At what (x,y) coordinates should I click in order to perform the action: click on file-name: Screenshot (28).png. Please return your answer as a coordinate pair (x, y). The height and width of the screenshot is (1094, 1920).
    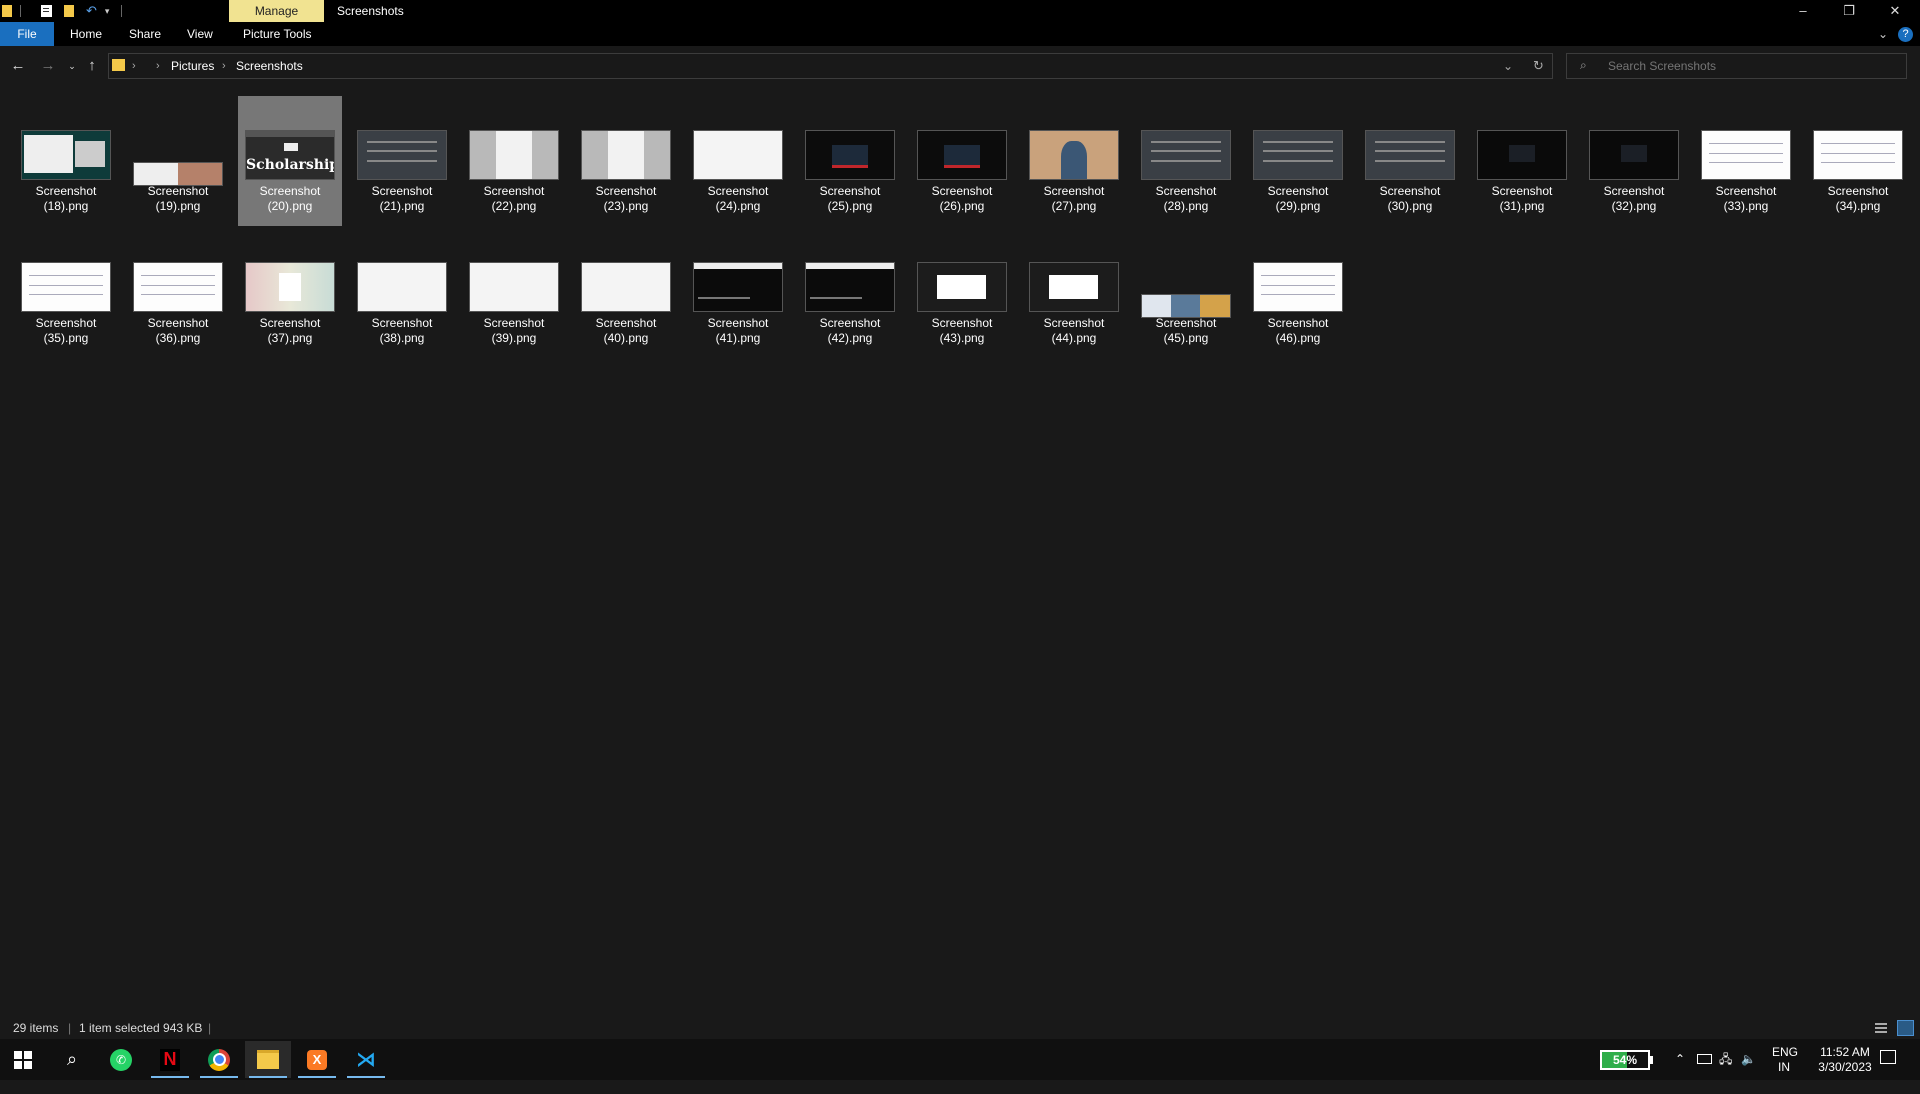
    Looking at the image, I should click on (1186, 198).